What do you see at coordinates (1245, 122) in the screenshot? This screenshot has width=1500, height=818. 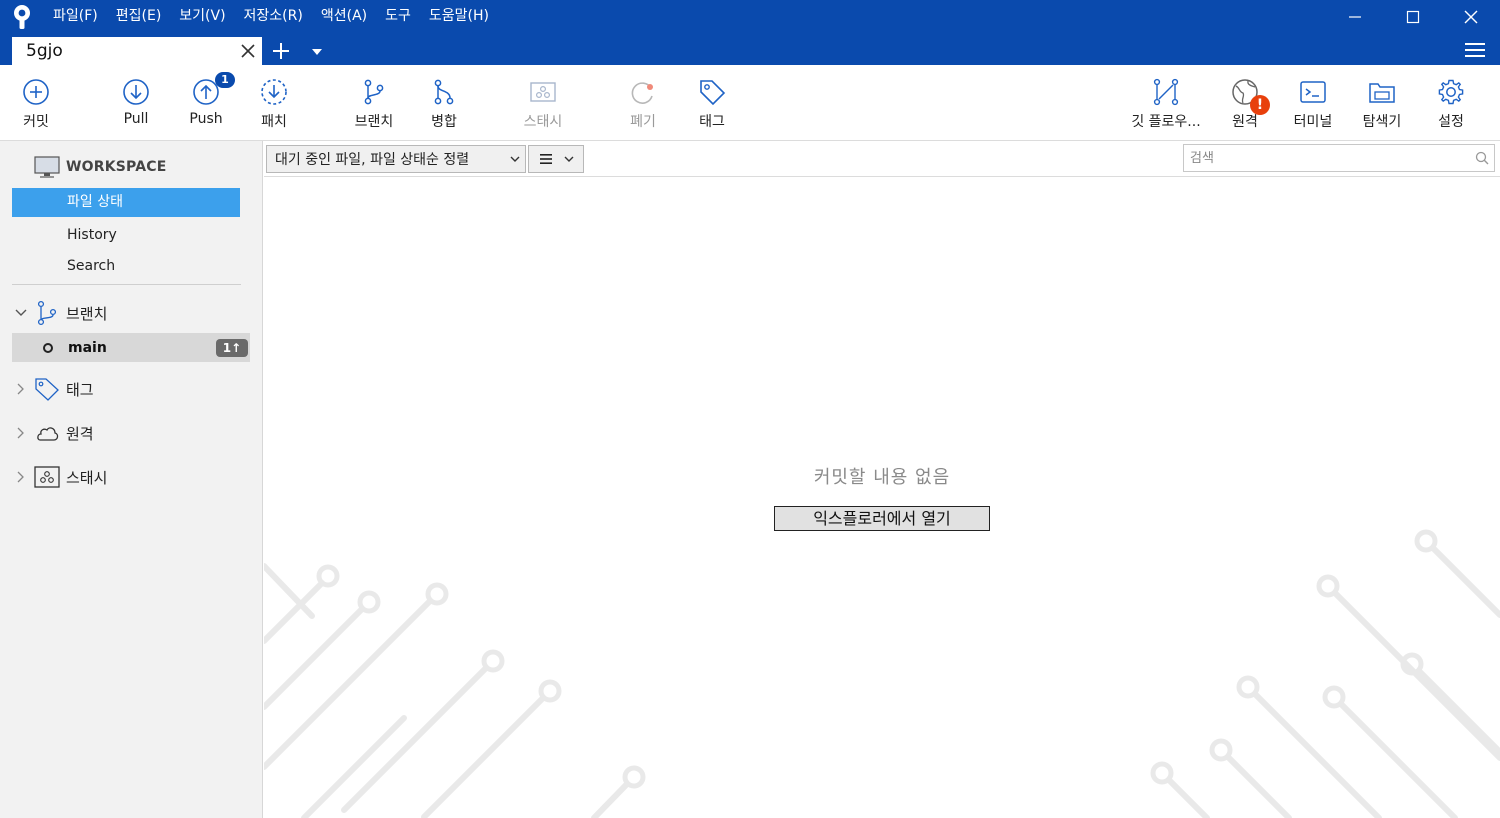 I see `remote-label: 원격` at bounding box center [1245, 122].